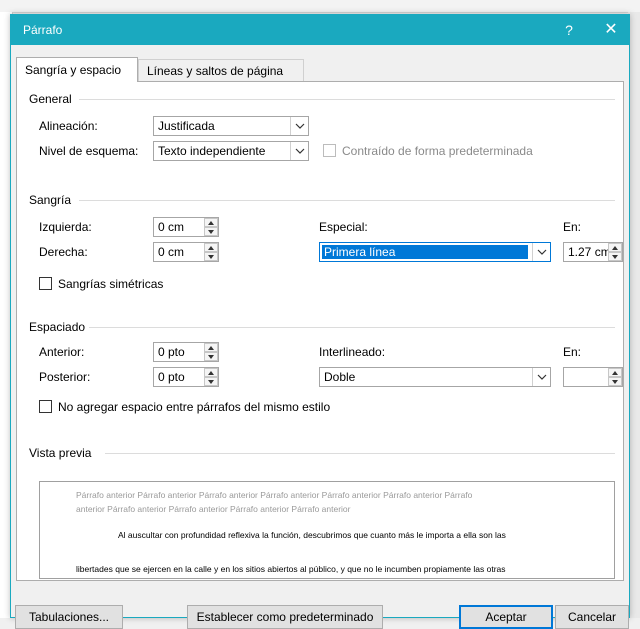 This screenshot has height=629, width=640. I want to click on indent-divider, so click(347, 200).